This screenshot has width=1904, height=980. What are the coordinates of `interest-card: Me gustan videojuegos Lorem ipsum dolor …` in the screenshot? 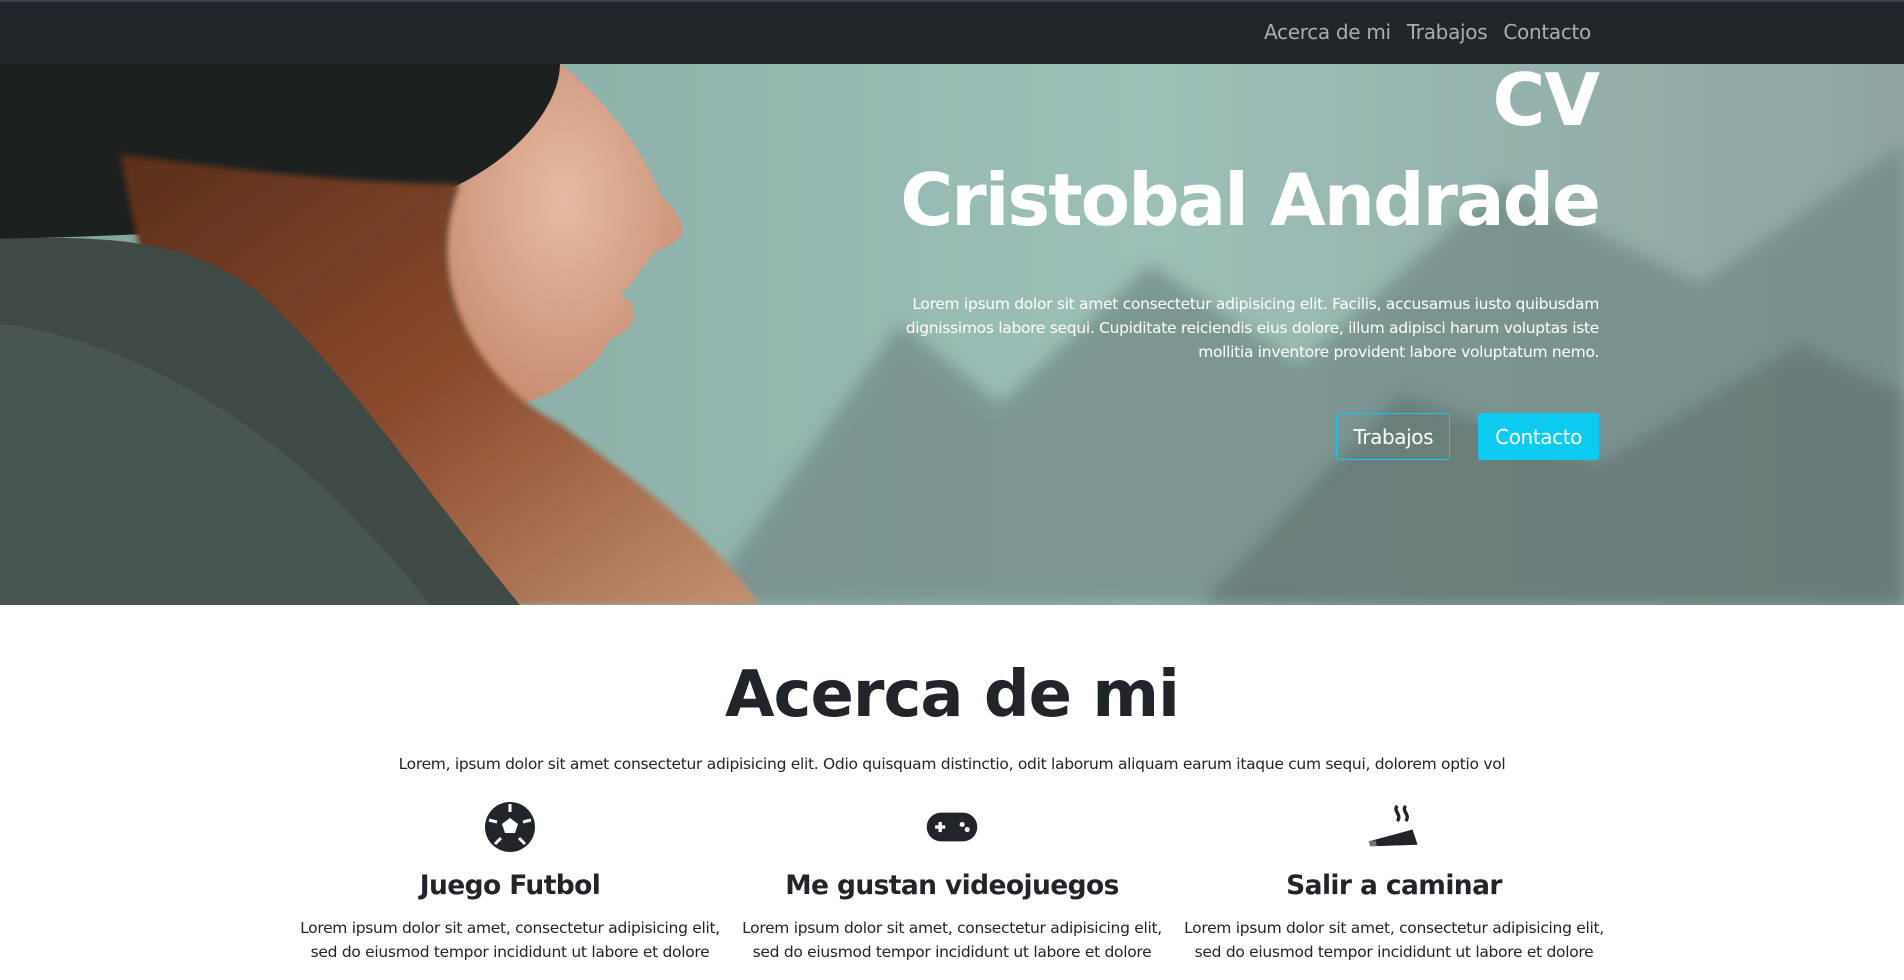 It's located at (952, 882).